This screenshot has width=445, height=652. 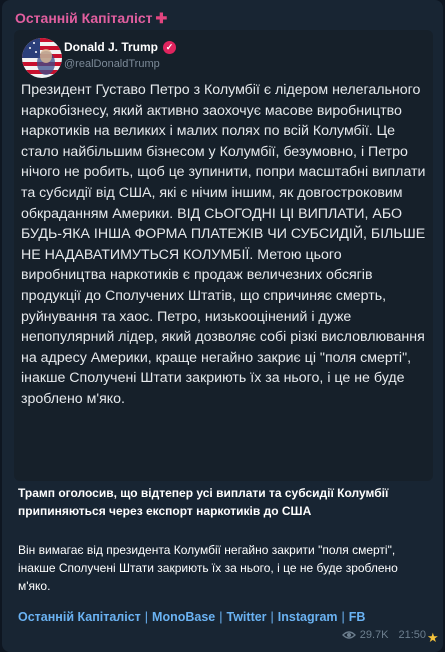 What do you see at coordinates (308, 617) in the screenshot?
I see `link-instagram: Instagram` at bounding box center [308, 617].